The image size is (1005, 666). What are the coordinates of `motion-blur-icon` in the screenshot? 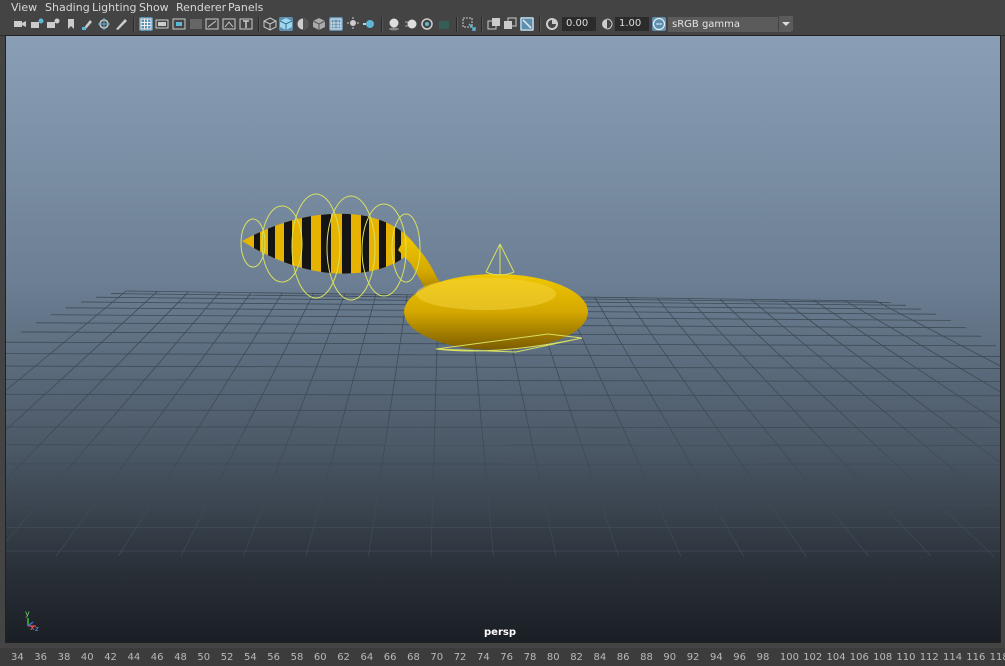 It's located at (411, 24).